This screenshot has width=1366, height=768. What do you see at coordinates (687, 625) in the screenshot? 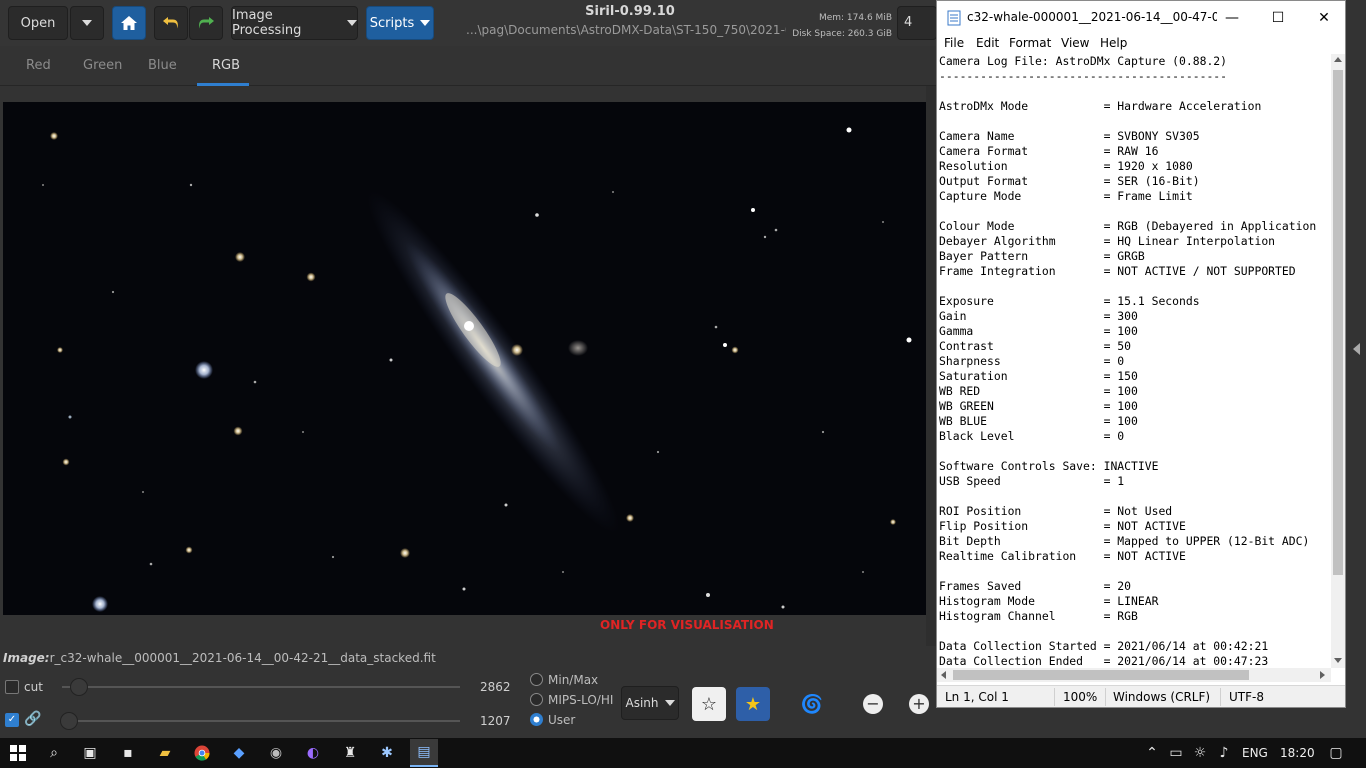
I see `visualisation-warning: ONLY FOR VISUALISATION` at bounding box center [687, 625].